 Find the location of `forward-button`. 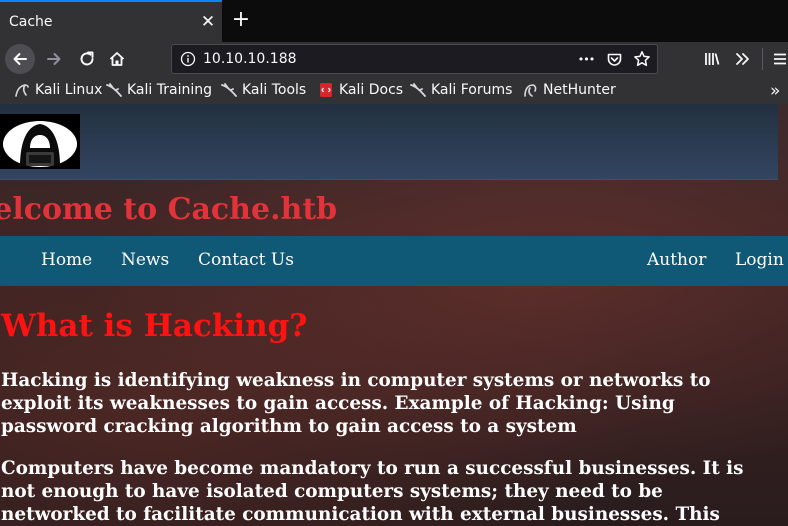

forward-button is located at coordinates (54, 59).